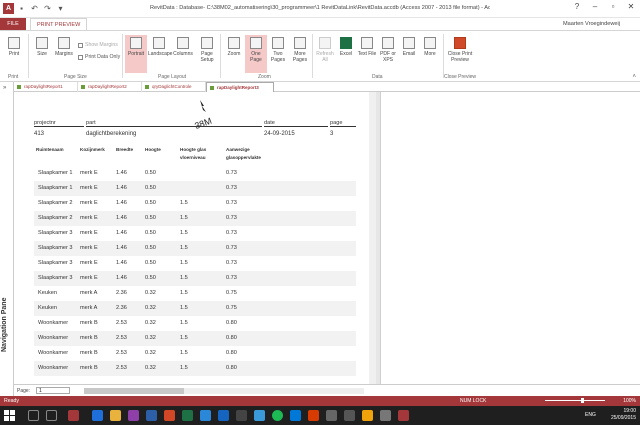 The image size is (640, 425). What do you see at coordinates (121, 338) in the screenshot?
I see `cell-breedte: 2.53` at bounding box center [121, 338].